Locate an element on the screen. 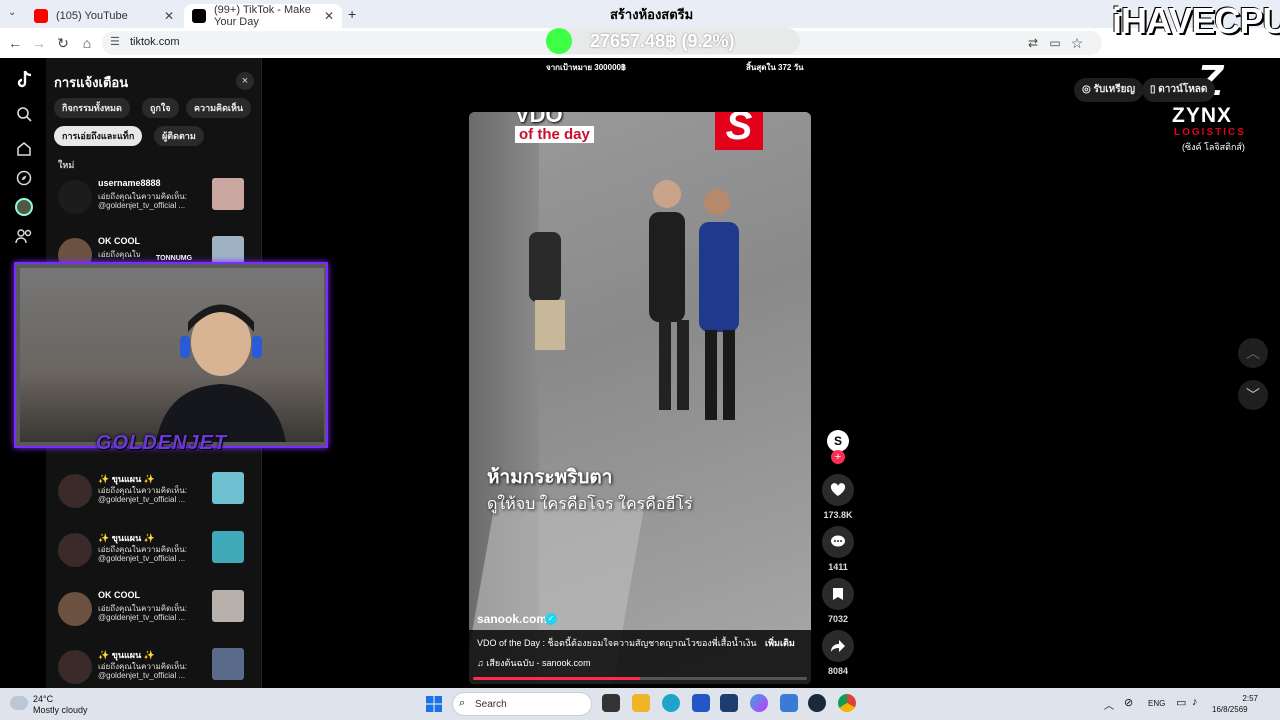  youtube-icon is located at coordinates (41, 16).